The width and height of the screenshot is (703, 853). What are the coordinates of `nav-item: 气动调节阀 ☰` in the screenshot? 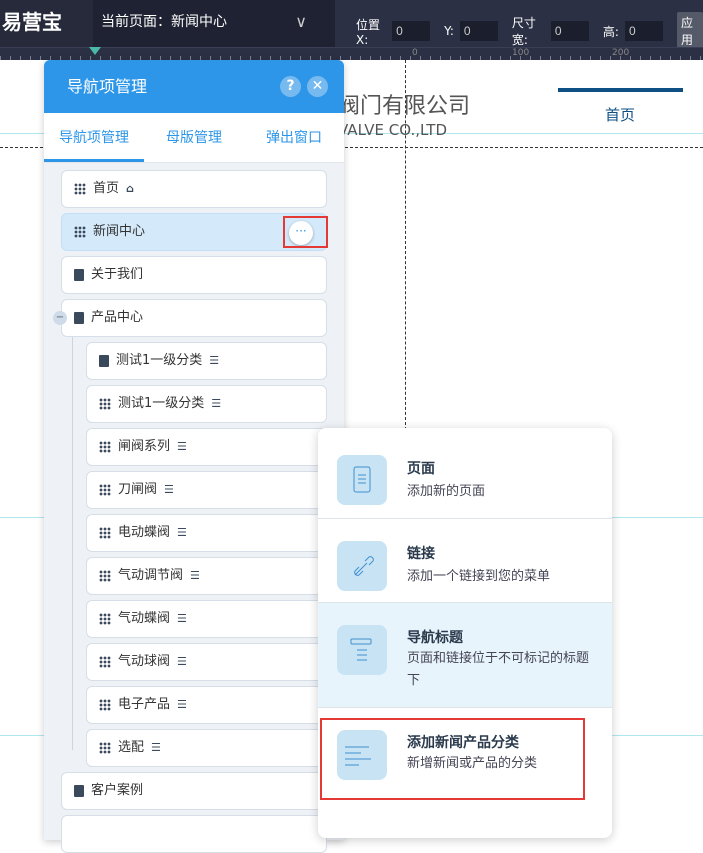 It's located at (206, 576).